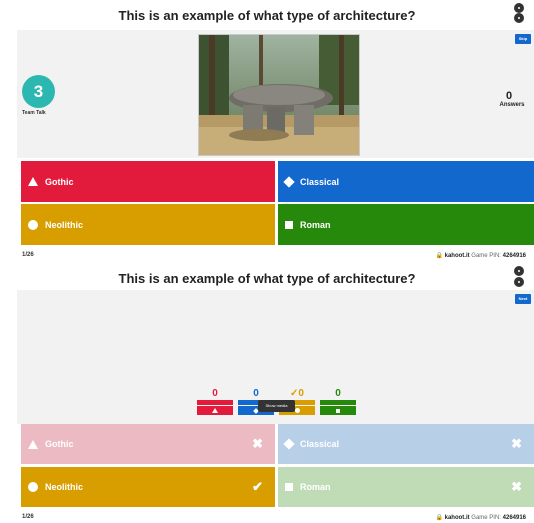 Image resolution: width=534 pixels, height=523 pixels. I want to click on answer-option-classical: Classical ✖, so click(406, 444).